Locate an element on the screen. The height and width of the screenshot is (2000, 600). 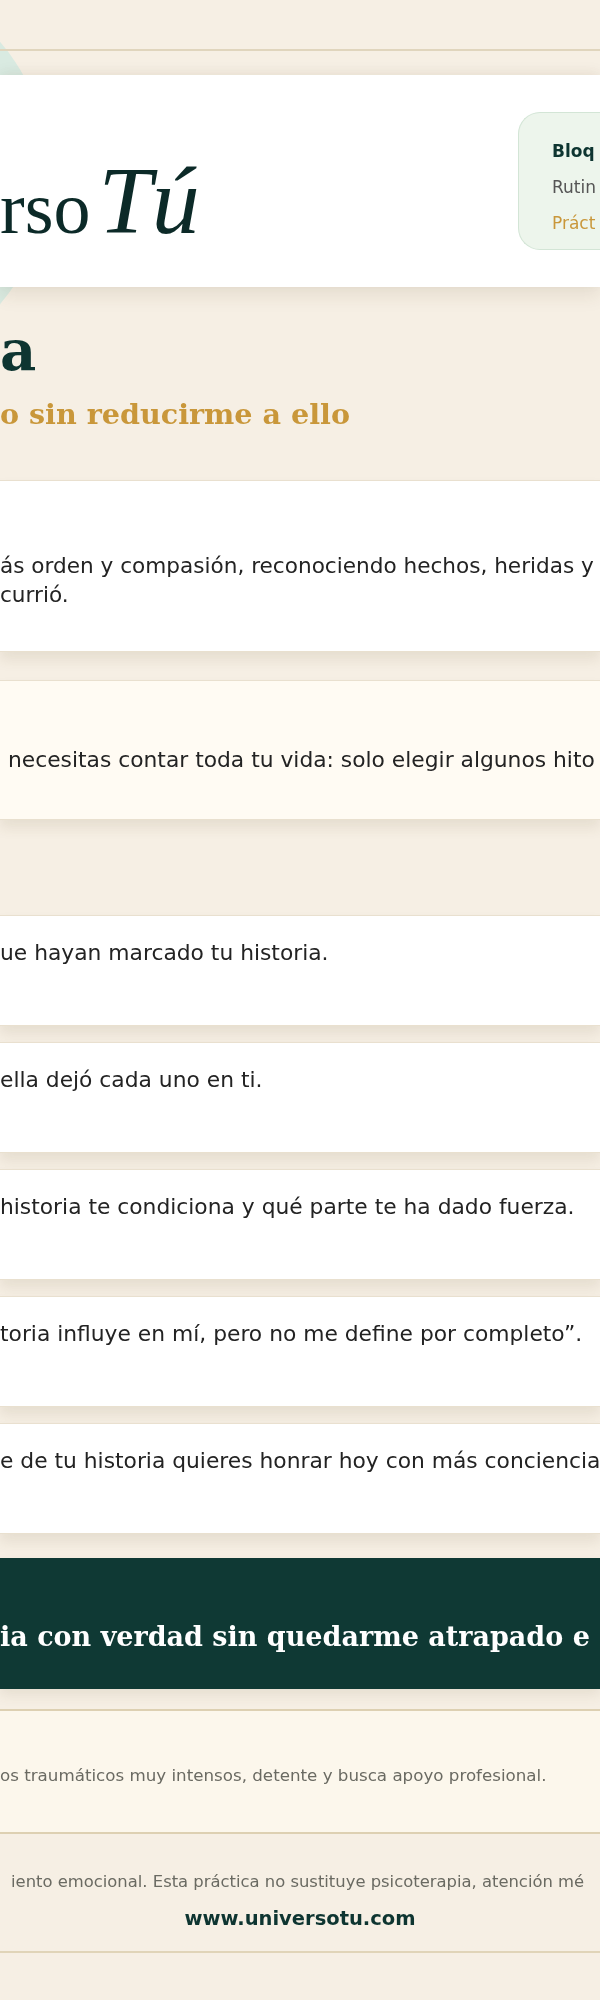
block-title: Bloq is located at coordinates (573, 151).